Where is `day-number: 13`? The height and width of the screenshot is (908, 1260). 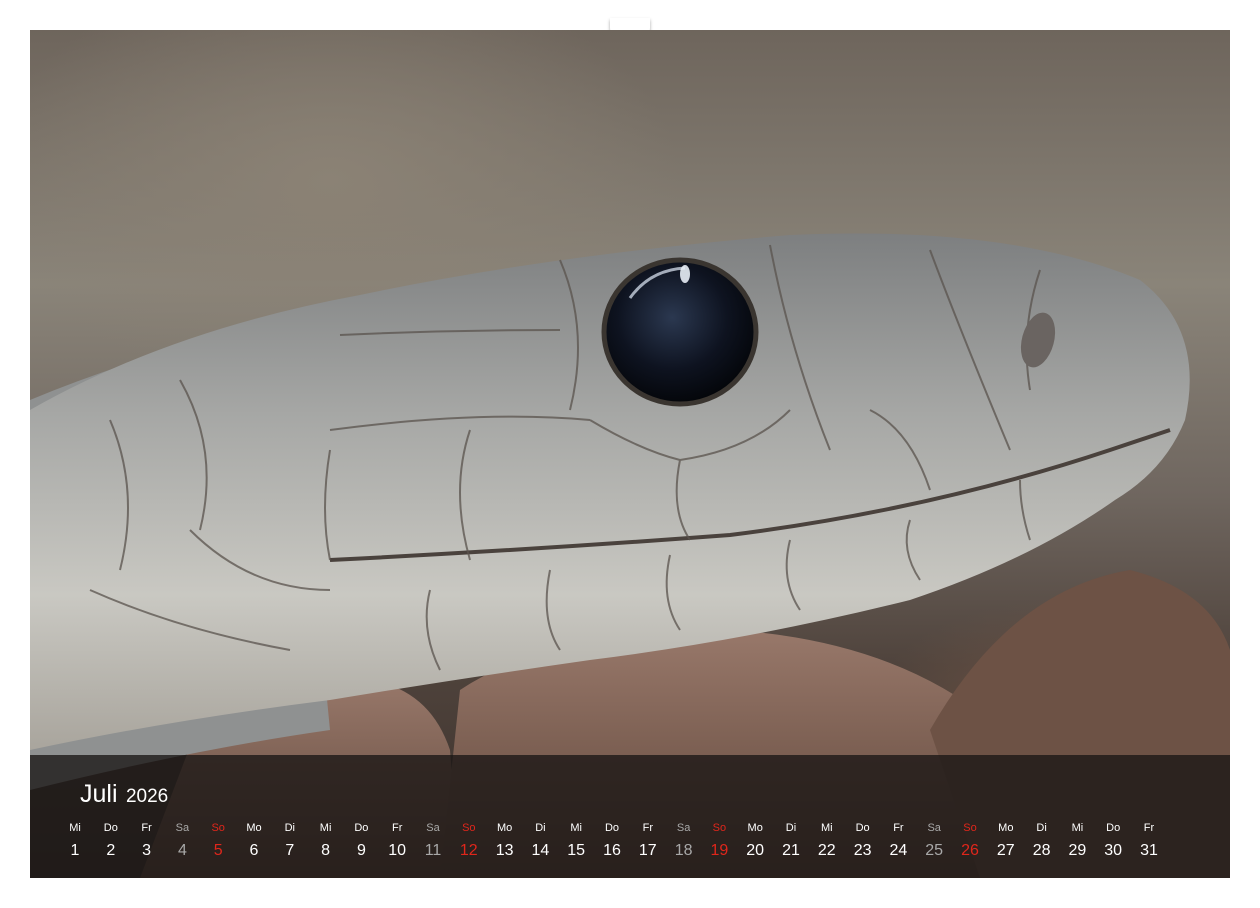
day-number: 13 is located at coordinates (504, 850).